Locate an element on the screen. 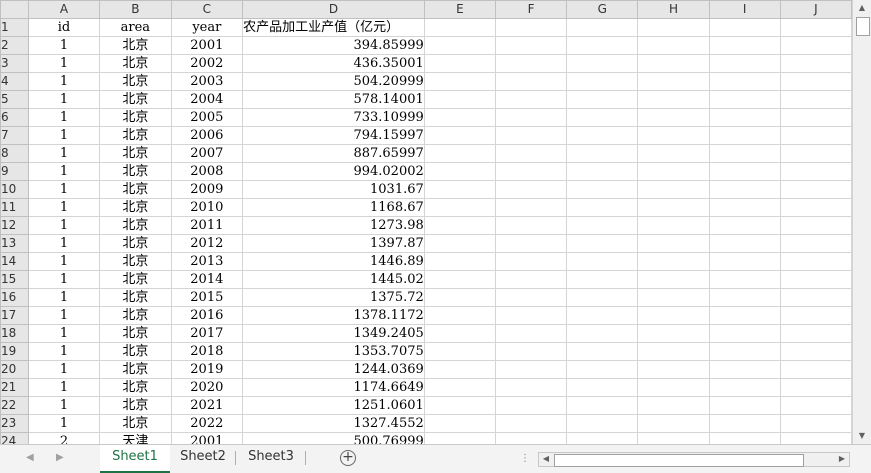 This screenshot has height=473, width=871. cell-year: 2003 is located at coordinates (207, 81).